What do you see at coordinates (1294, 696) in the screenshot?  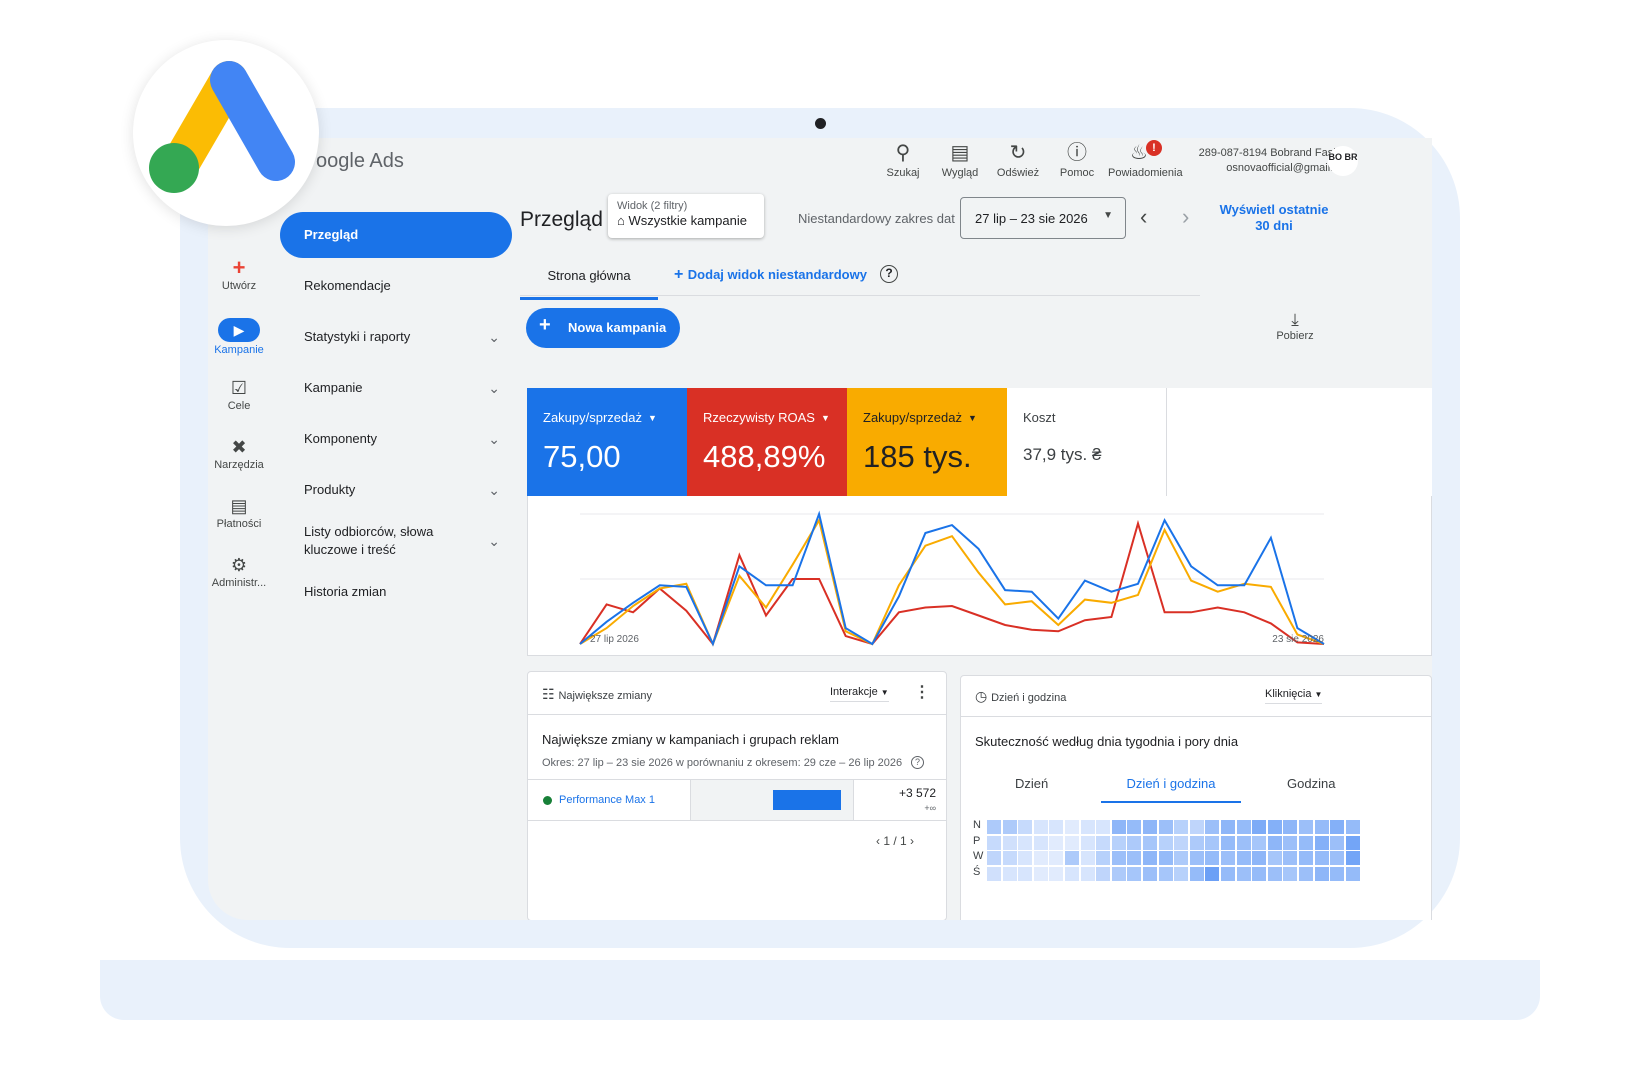 I see `dayhour-filter-dropdown: Kliknięcia ▼` at bounding box center [1294, 696].